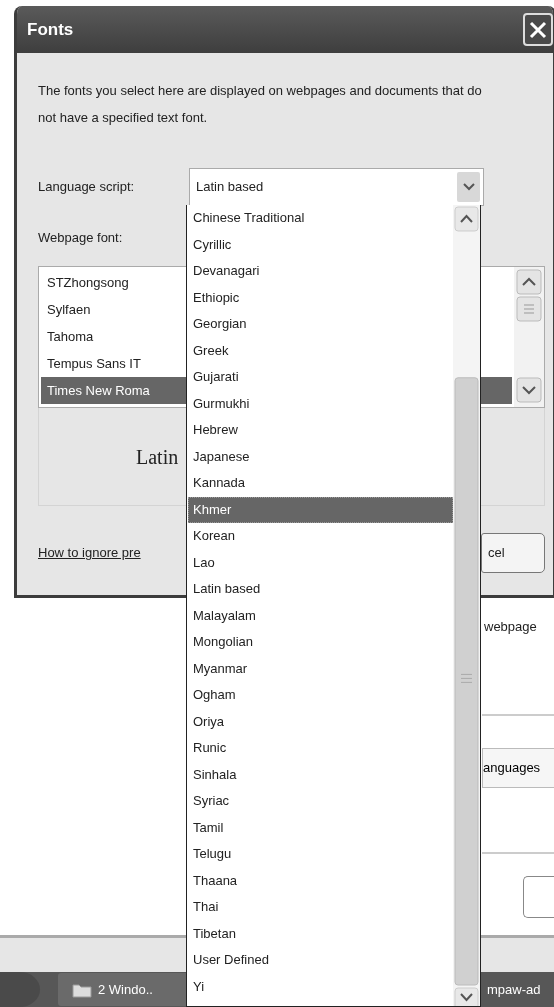 Image resolution: width=554 pixels, height=1007 pixels. I want to click on languages-button: anguages, so click(518, 768).